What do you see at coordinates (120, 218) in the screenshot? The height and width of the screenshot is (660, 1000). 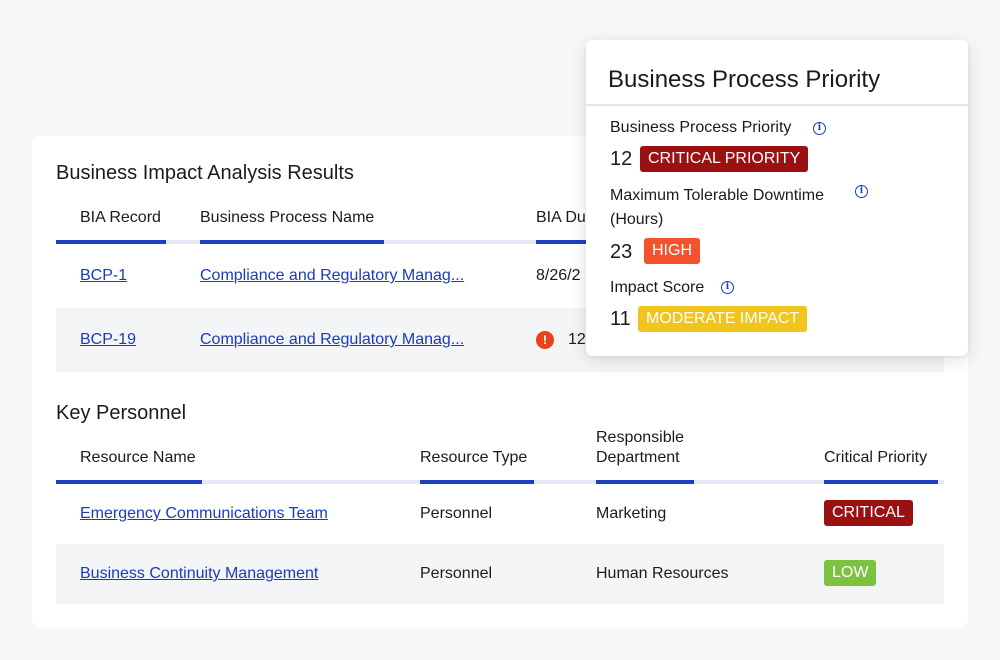 I see `bia-col-record: BIA Record` at bounding box center [120, 218].